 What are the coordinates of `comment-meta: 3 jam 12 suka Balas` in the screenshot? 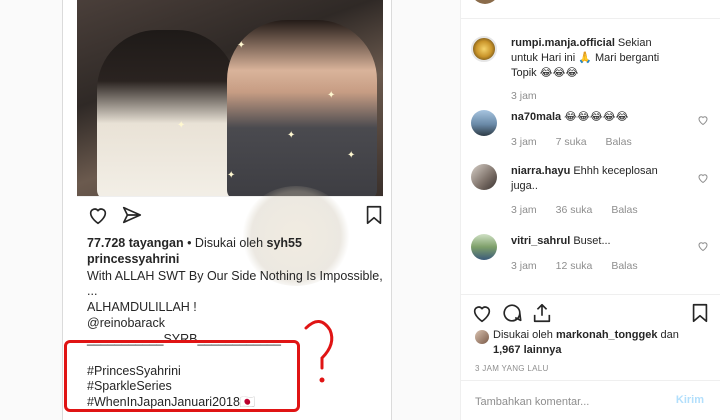 It's located at (582, 266).